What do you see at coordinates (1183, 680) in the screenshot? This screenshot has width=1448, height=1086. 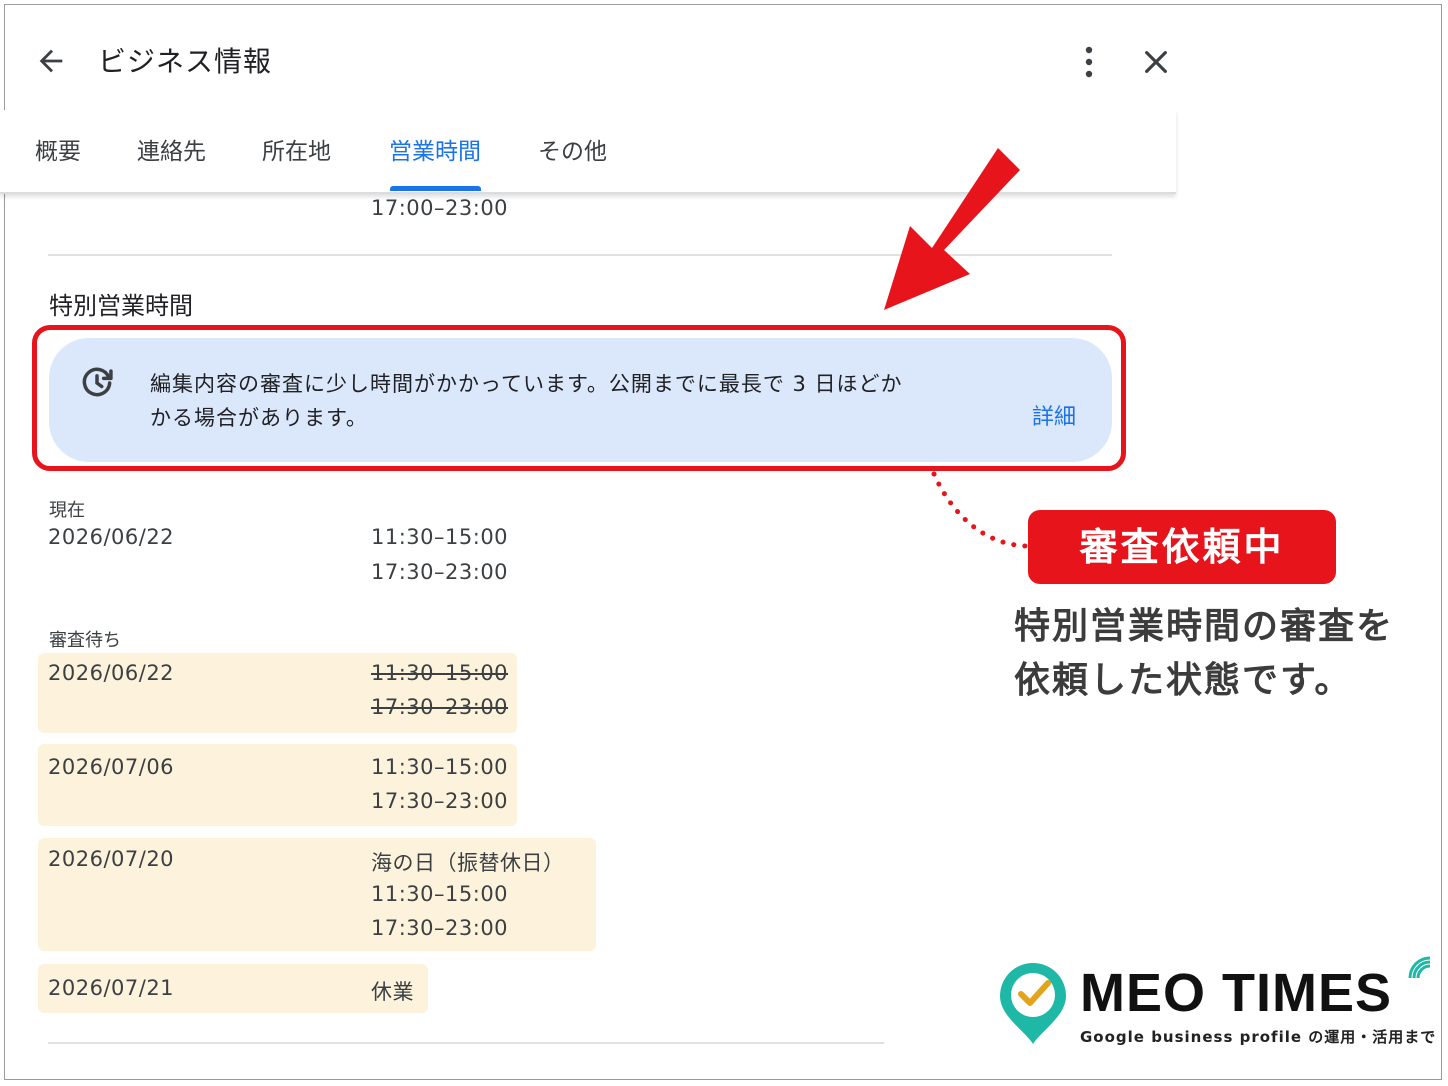 I see `annotation-line-2: 依頼した状態です。` at bounding box center [1183, 680].